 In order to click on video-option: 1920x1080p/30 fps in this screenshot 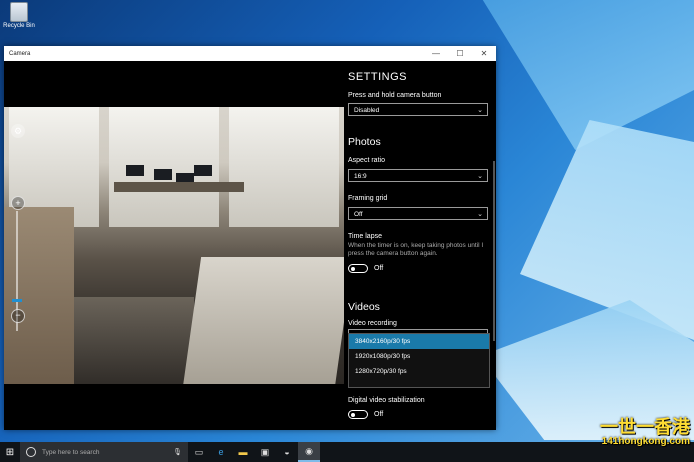, I will do `click(419, 356)`.